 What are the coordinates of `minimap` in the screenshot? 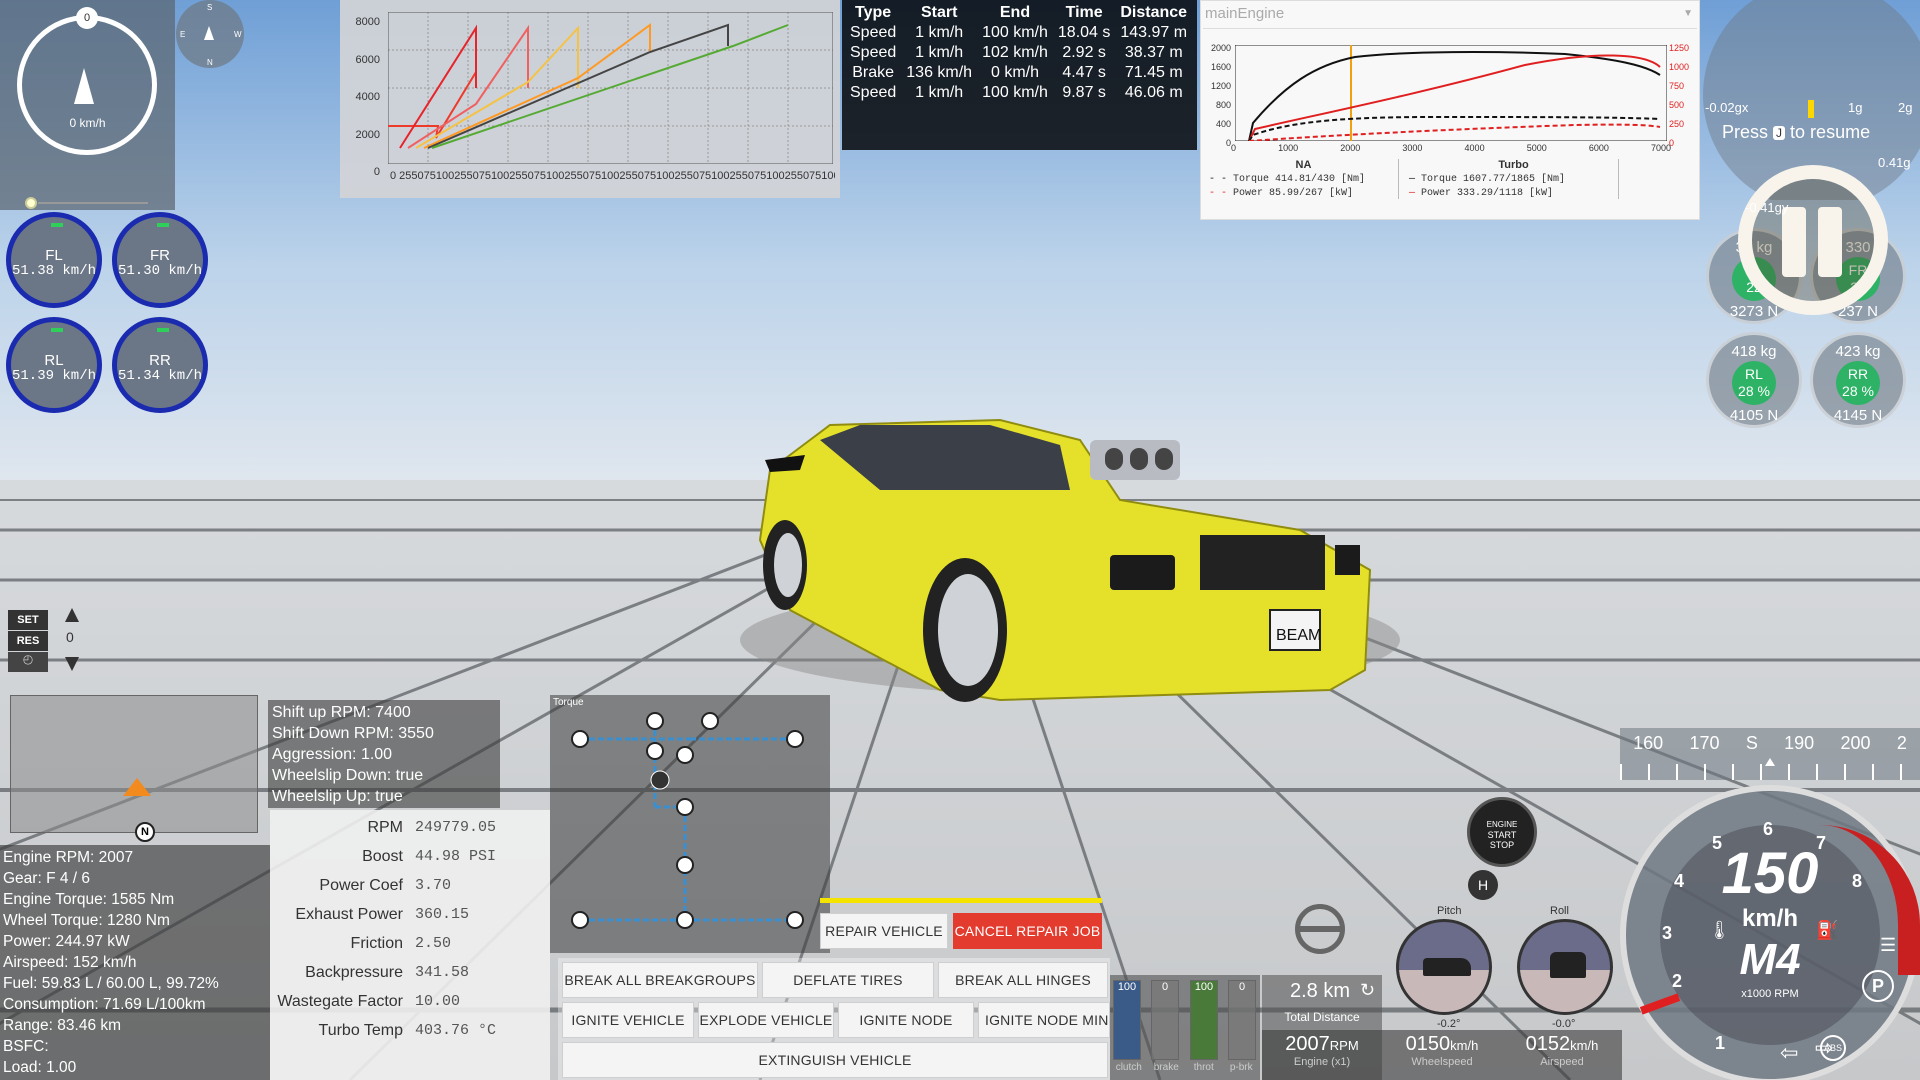 It's located at (134, 764).